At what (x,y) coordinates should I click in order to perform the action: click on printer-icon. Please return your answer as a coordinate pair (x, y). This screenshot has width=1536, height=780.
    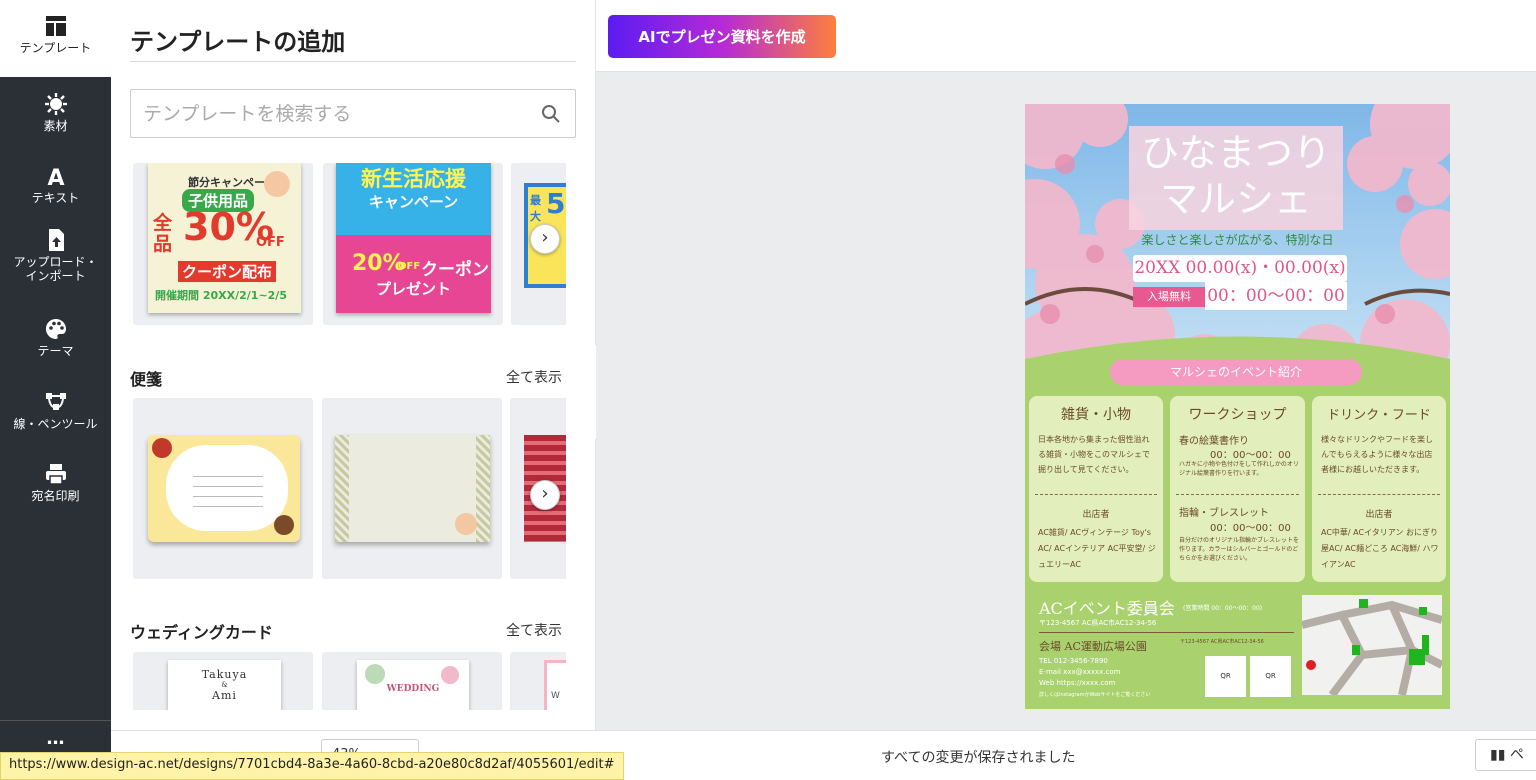
    Looking at the image, I should click on (55, 474).